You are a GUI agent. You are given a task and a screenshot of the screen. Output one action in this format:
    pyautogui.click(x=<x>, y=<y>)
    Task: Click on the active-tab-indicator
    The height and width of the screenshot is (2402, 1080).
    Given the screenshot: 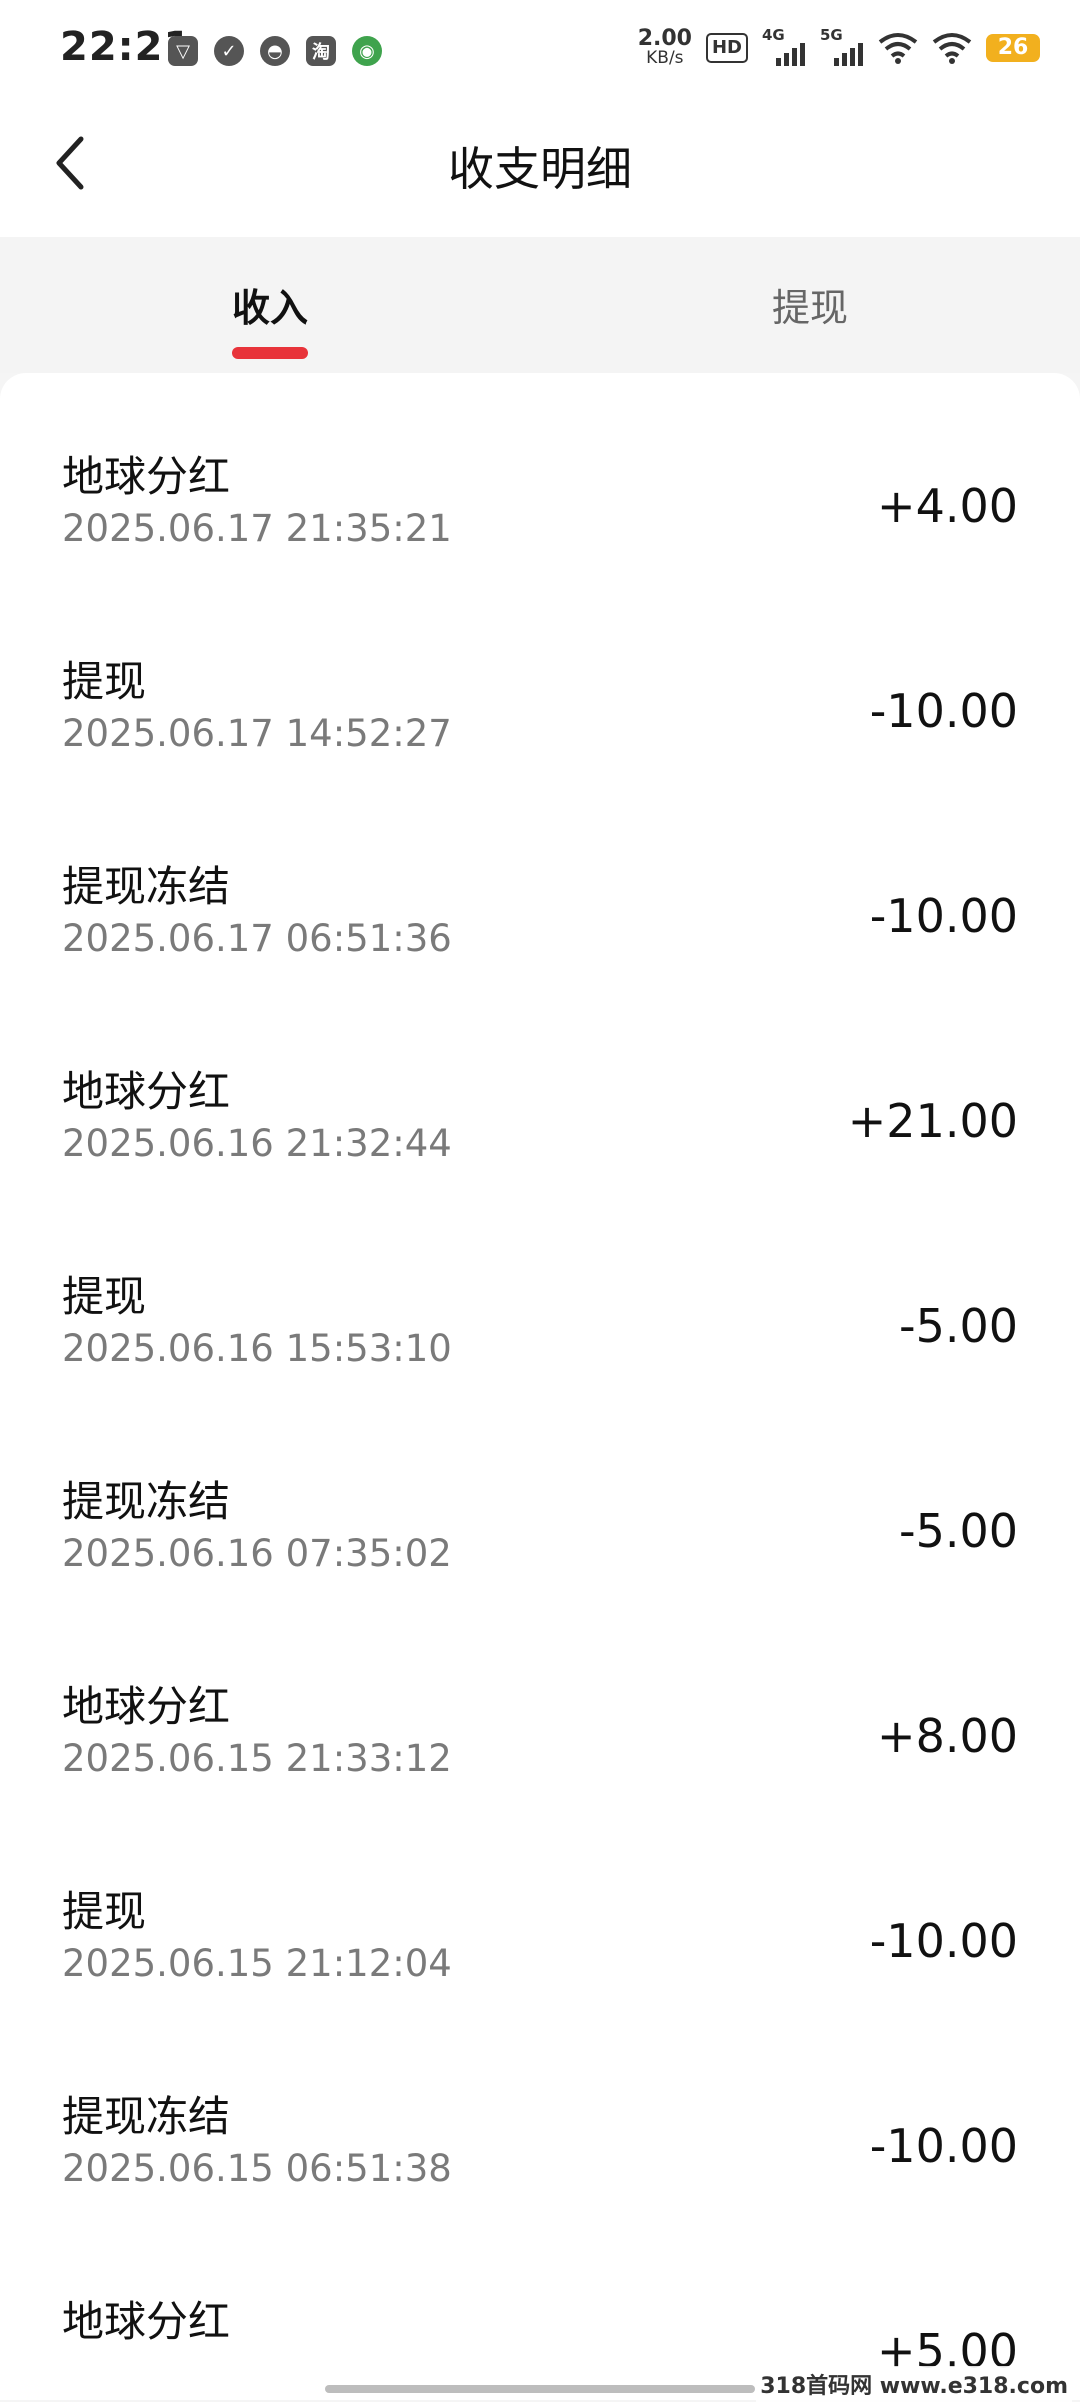 What is the action you would take?
    pyautogui.click(x=270, y=353)
    